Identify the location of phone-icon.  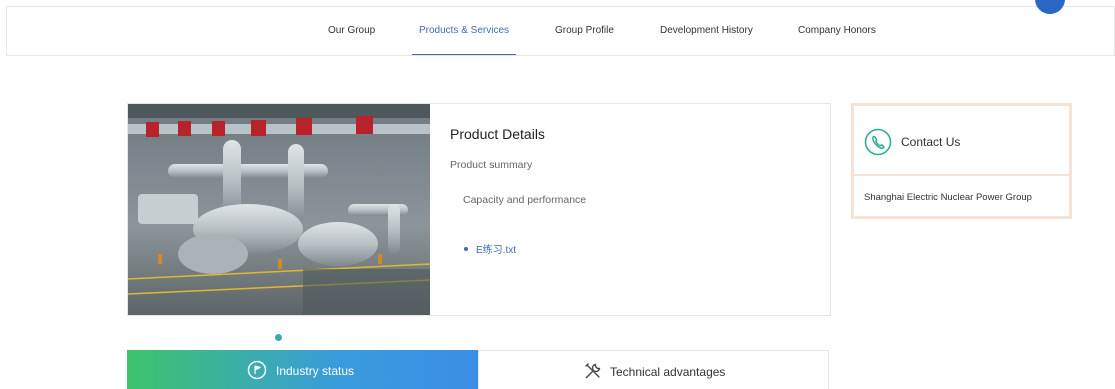
(878, 142).